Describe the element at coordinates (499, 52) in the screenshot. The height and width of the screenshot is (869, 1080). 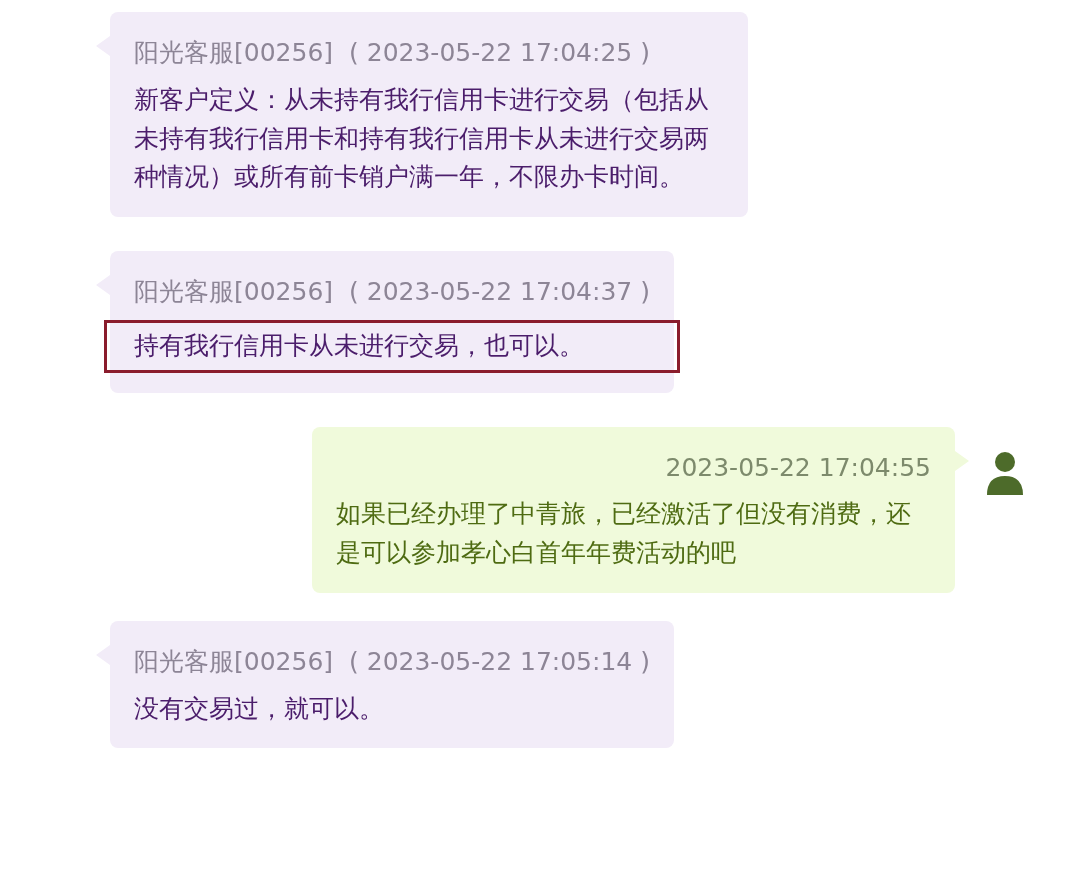
I see `message-time: ( 2023-05-22 17:04:25 )` at that location.